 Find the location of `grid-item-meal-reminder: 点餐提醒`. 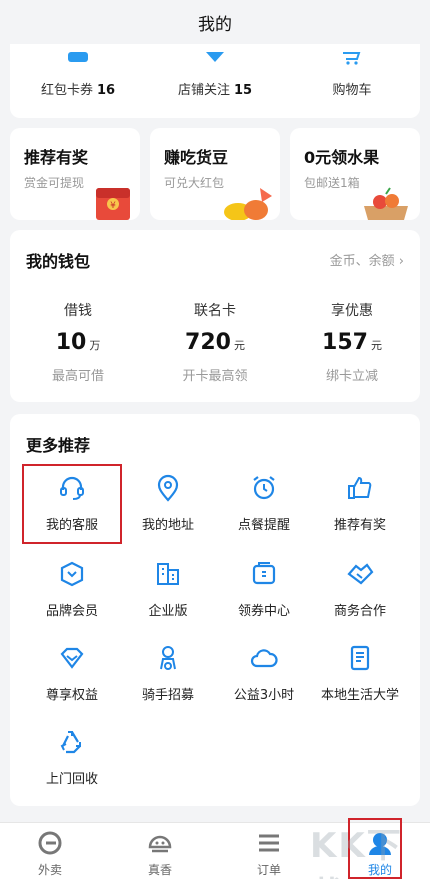

grid-item-meal-reminder: 点餐提醒 is located at coordinates (264, 504).